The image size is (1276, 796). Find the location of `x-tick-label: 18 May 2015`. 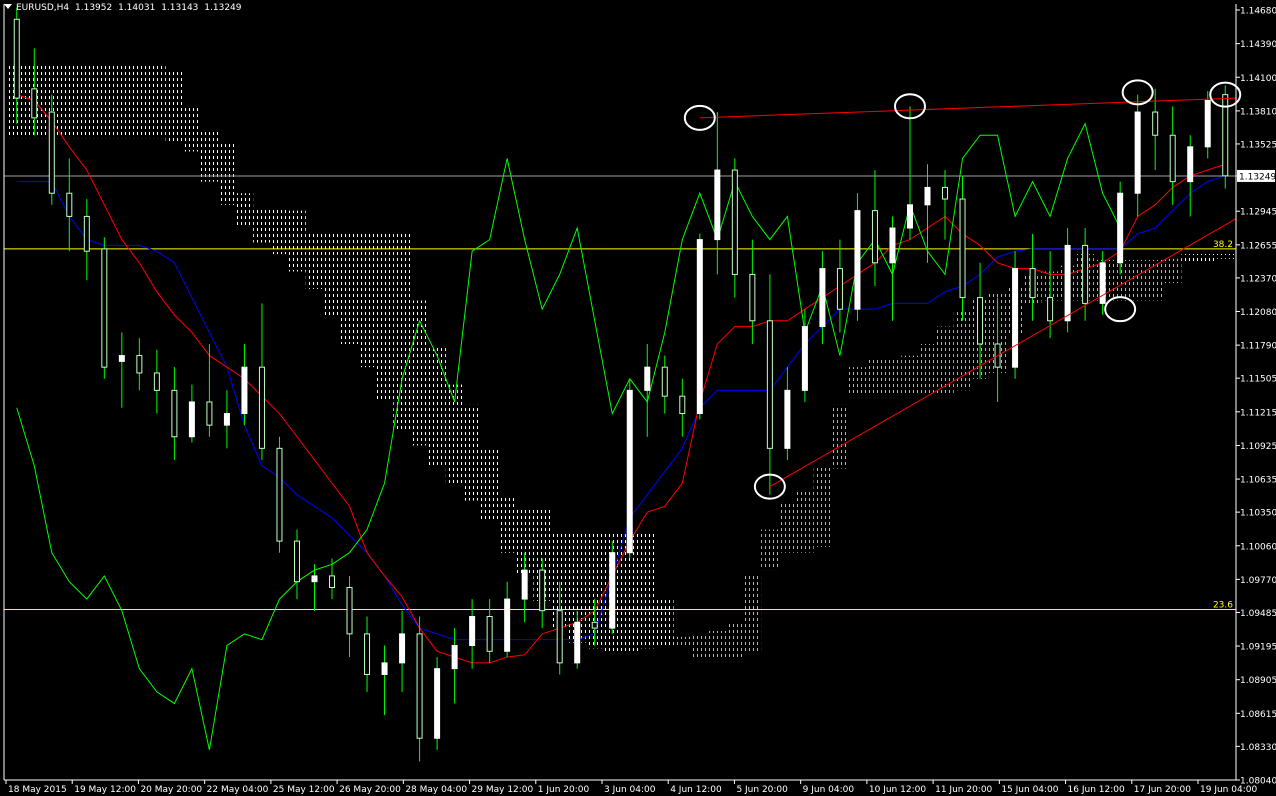

x-tick-label: 18 May 2015 is located at coordinates (37, 790).